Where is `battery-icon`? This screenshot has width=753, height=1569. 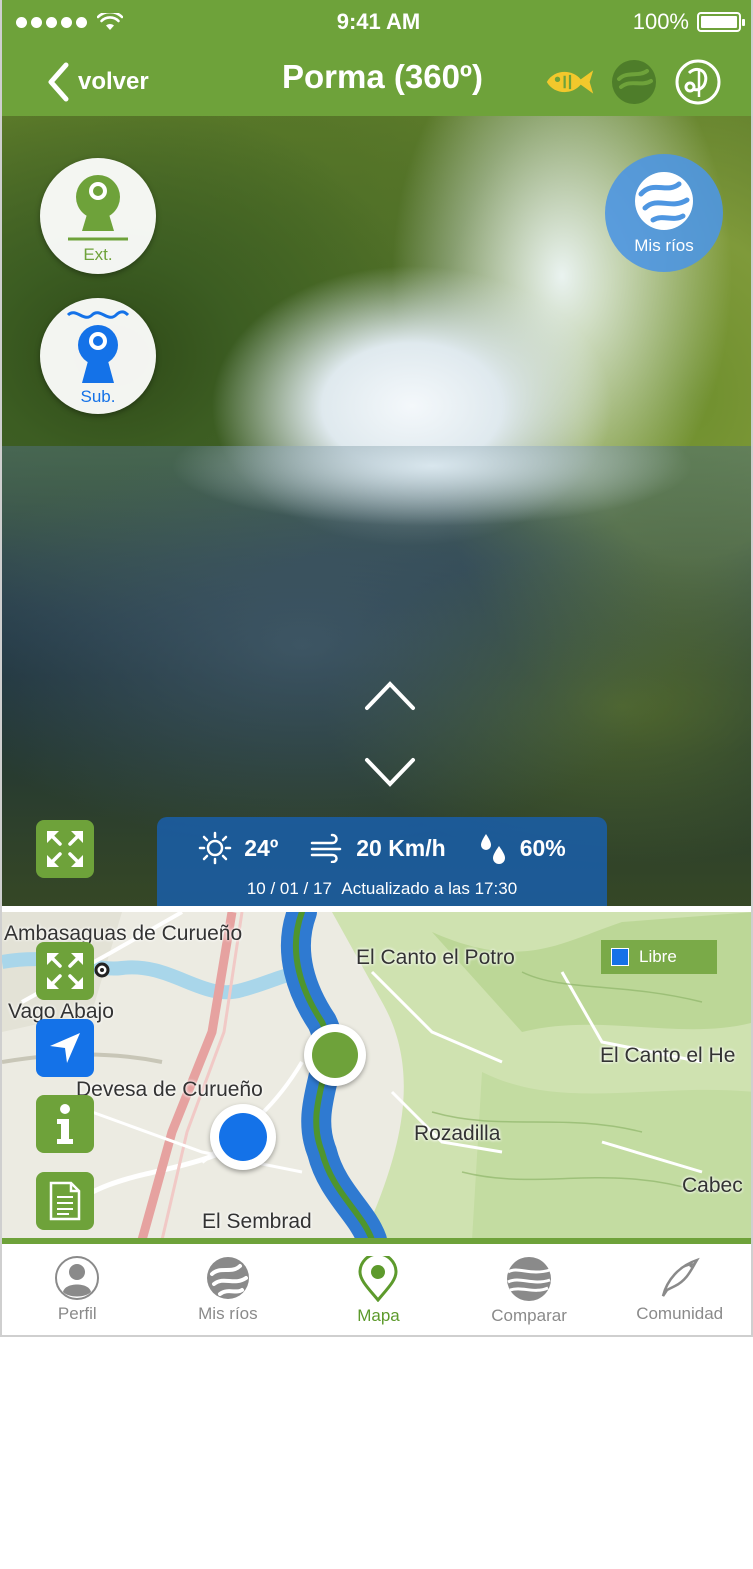 battery-icon is located at coordinates (721, 22).